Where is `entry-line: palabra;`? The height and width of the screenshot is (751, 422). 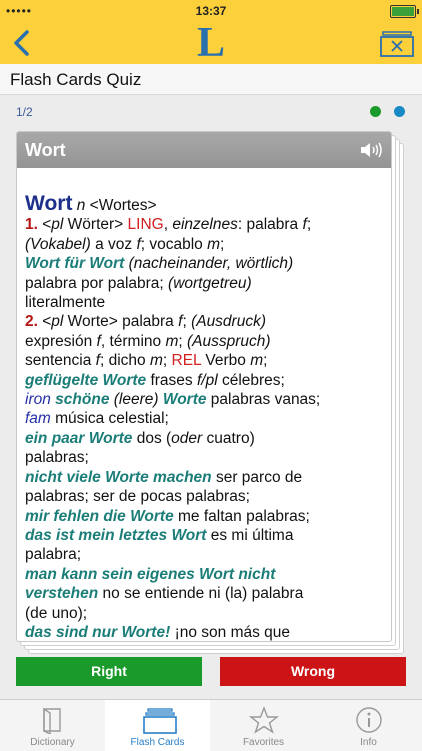
entry-line: palabra; is located at coordinates (205, 554).